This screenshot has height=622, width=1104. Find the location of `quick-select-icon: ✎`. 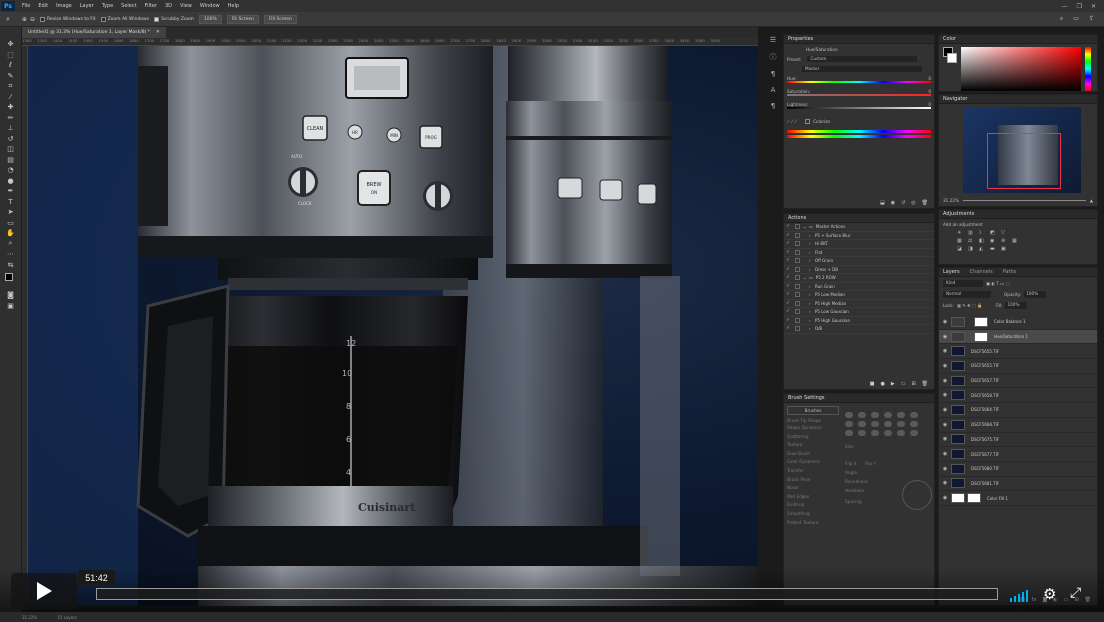

quick-select-icon: ✎ is located at coordinates (11, 76).